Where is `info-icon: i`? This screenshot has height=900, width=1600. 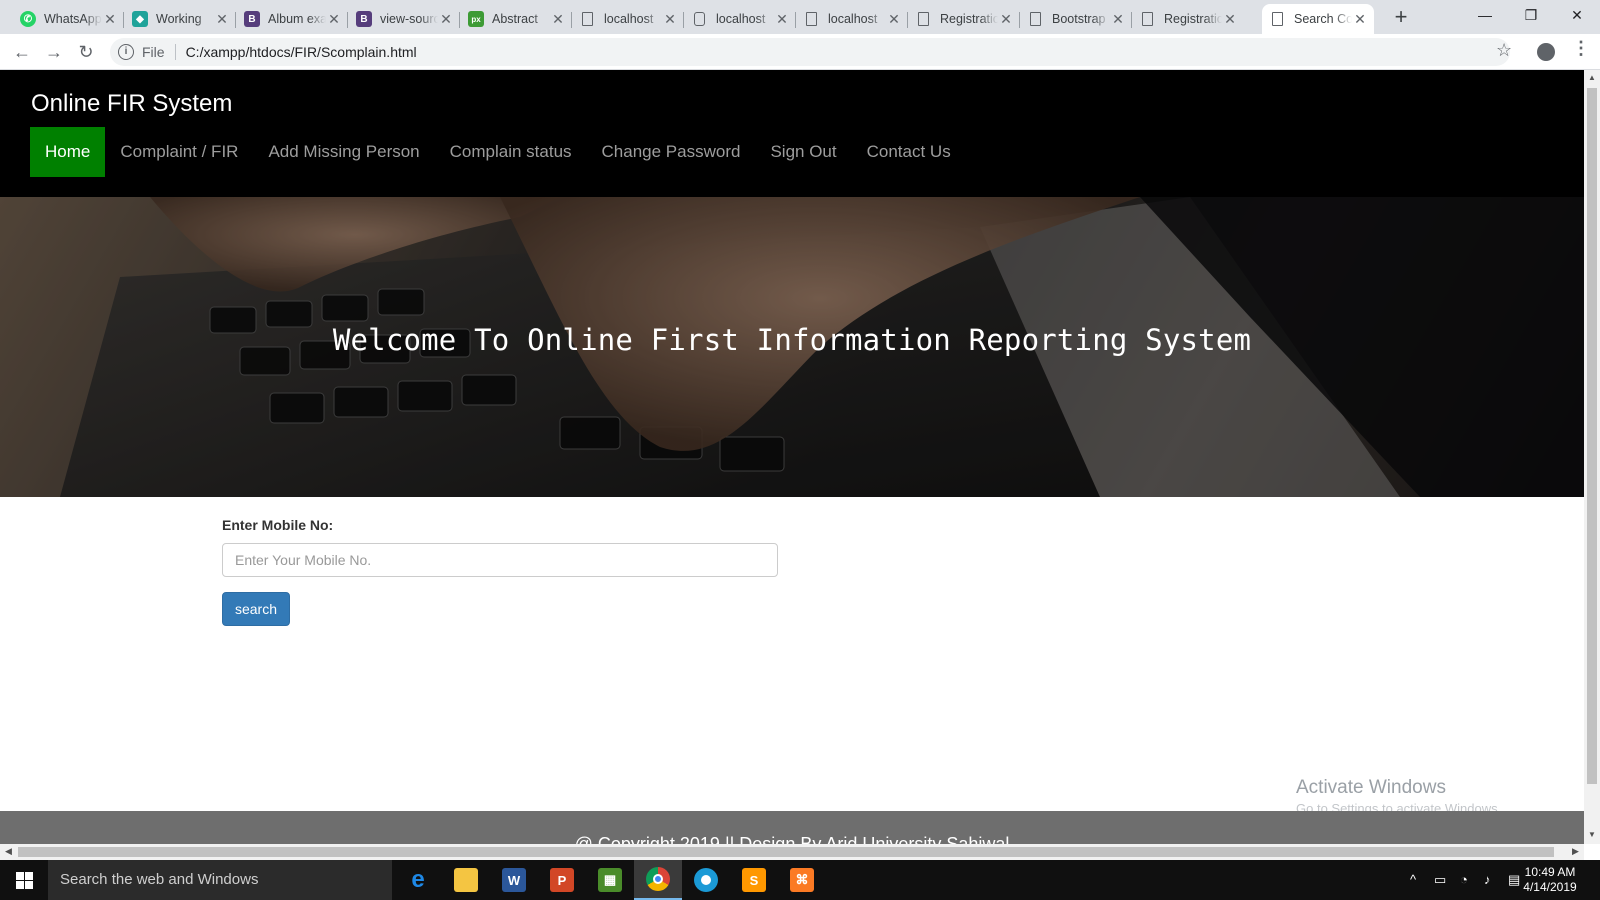 info-icon: i is located at coordinates (126, 52).